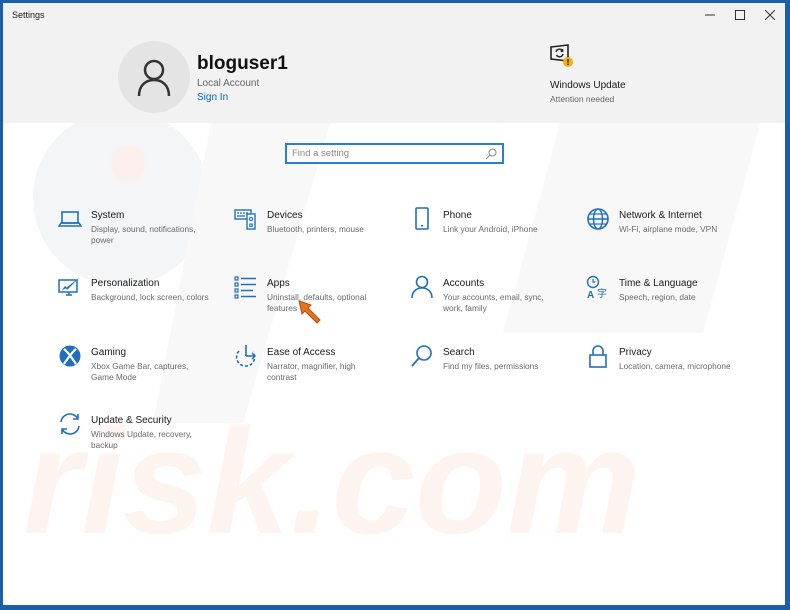 This screenshot has width=790, height=610. I want to click on category-title: Time & Language, so click(658, 283).